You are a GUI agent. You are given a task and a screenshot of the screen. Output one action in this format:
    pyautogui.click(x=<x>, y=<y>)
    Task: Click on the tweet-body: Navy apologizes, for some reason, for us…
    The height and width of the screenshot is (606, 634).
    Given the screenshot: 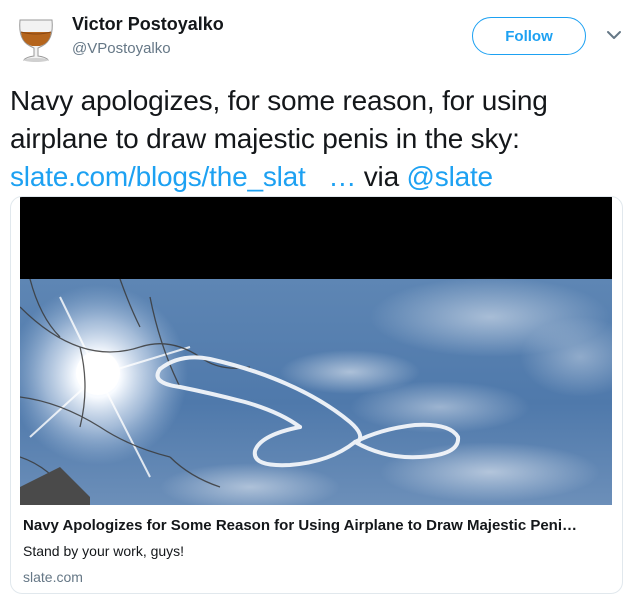 What is the action you would take?
    pyautogui.click(x=279, y=119)
    